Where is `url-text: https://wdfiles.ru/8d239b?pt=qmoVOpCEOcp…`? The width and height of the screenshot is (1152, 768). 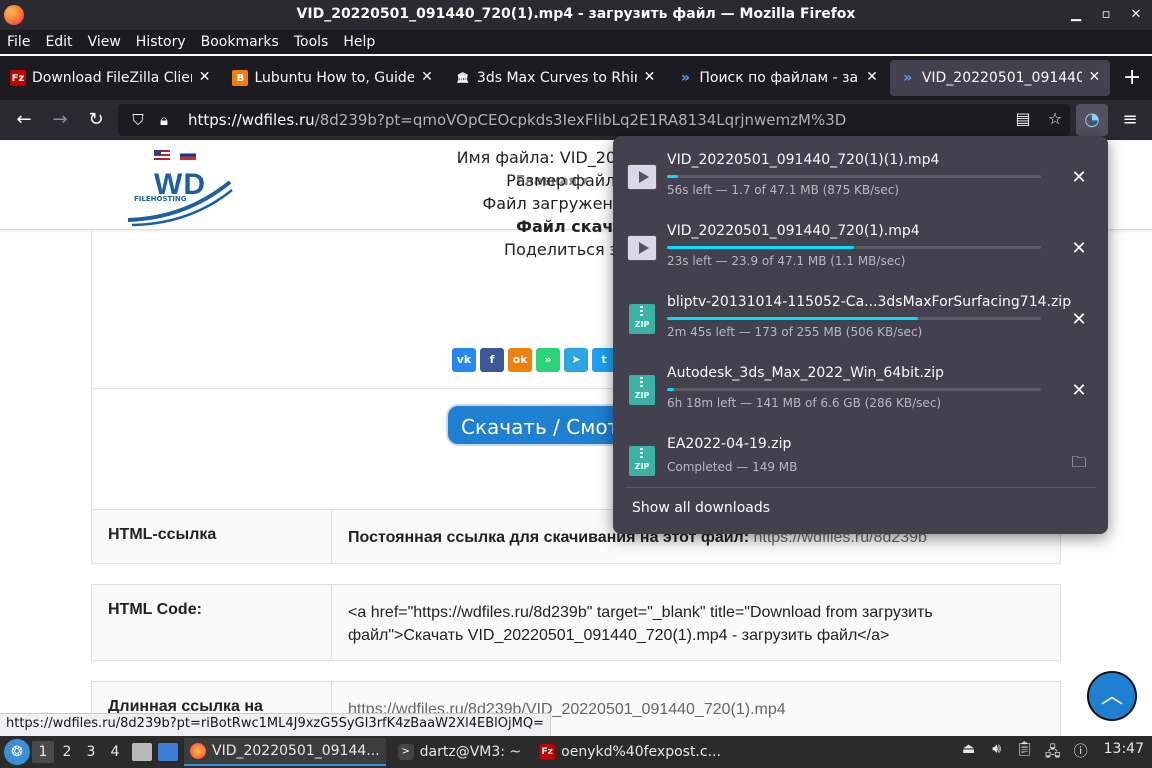 url-text: https://wdfiles.ru/8d239b?pt=qmoVOpCEOcp… is located at coordinates (517, 120).